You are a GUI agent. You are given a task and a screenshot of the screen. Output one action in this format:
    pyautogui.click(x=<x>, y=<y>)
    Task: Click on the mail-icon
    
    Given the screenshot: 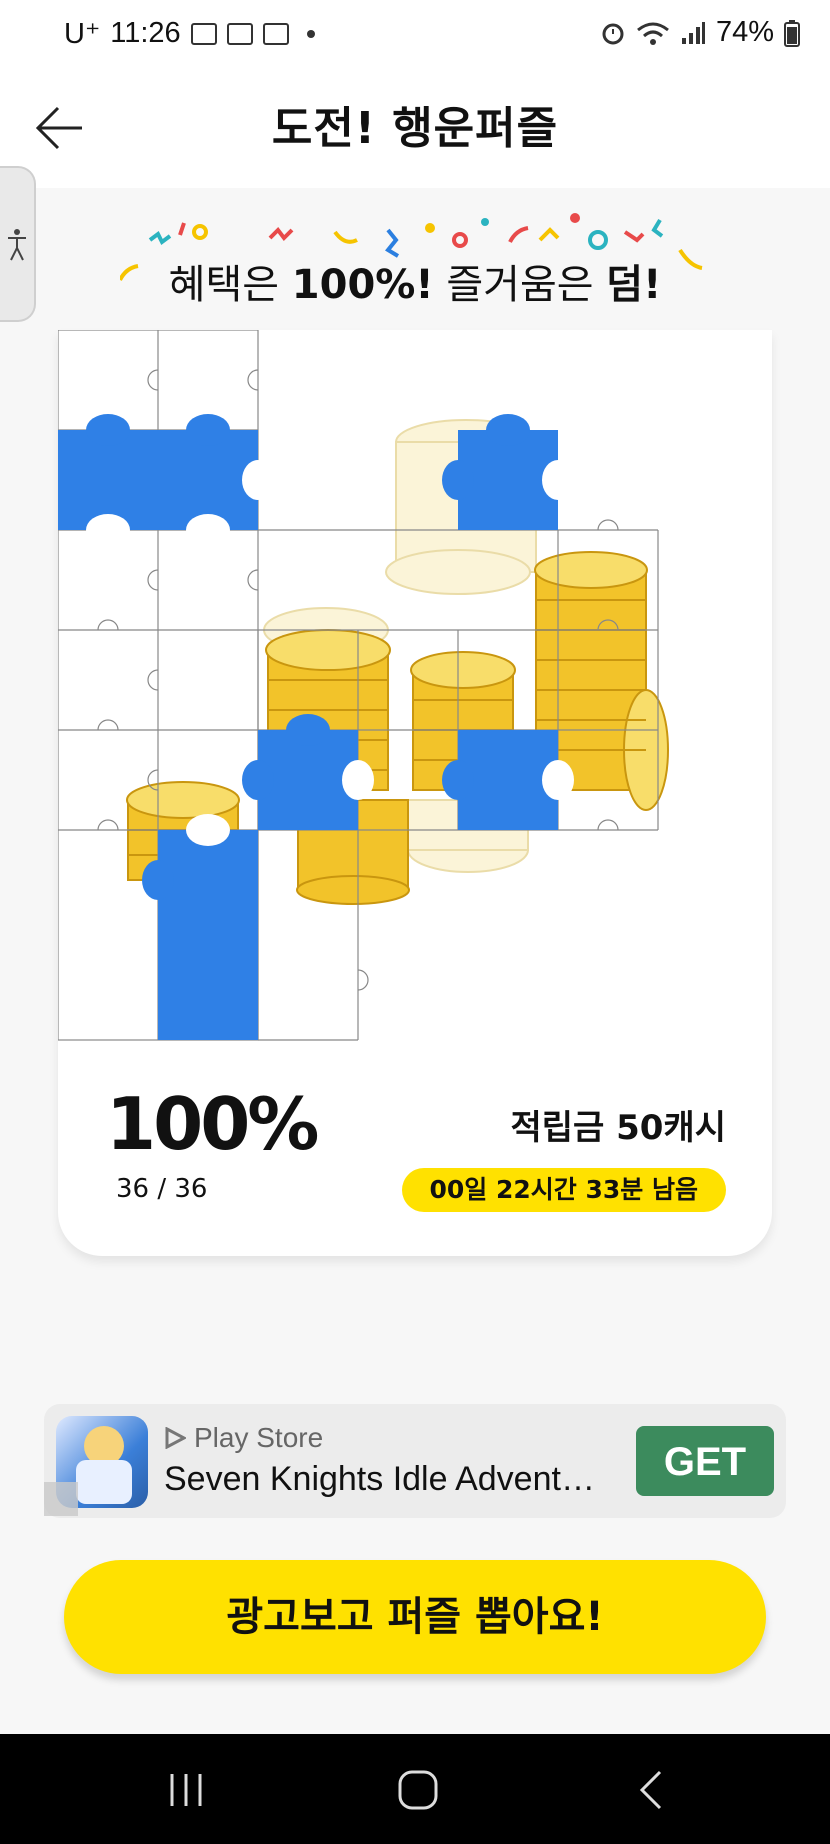 What is the action you would take?
    pyautogui.click(x=275, y=33)
    